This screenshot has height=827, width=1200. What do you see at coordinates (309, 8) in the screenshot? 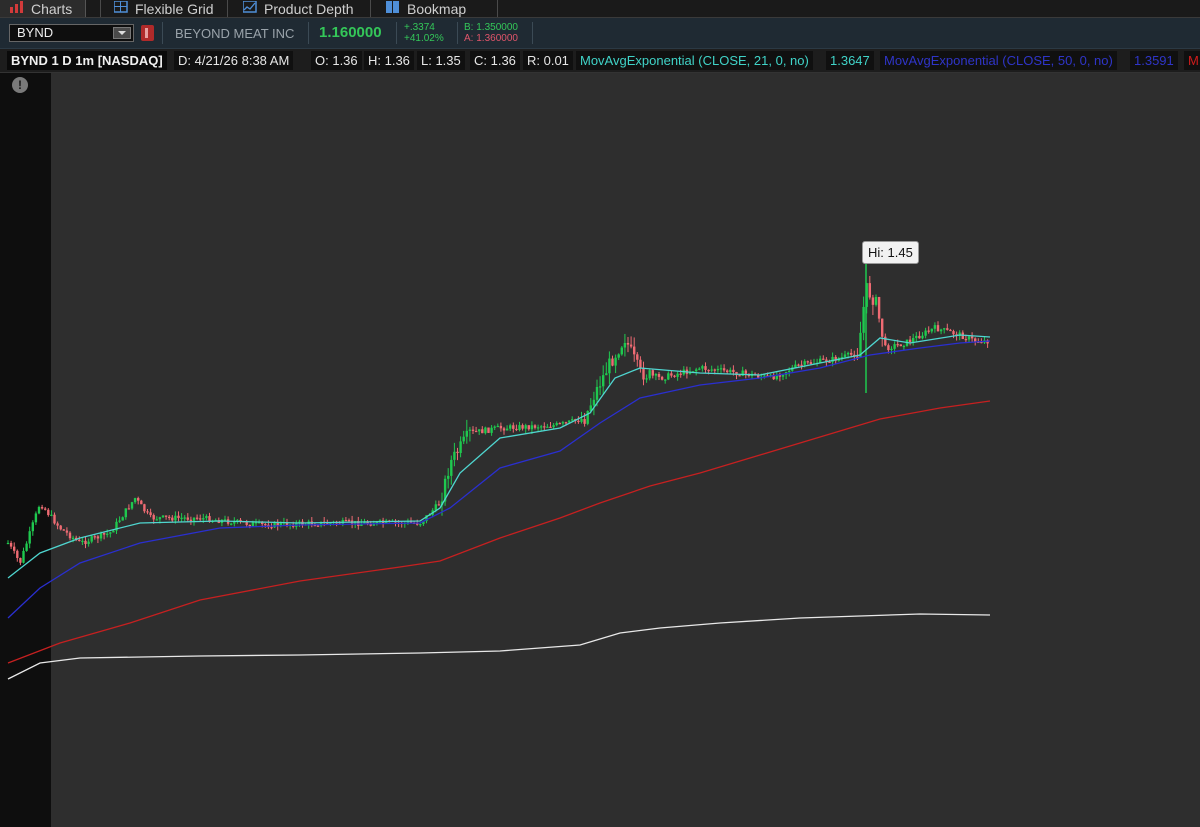
I see `tab-label: Product Depth` at bounding box center [309, 8].